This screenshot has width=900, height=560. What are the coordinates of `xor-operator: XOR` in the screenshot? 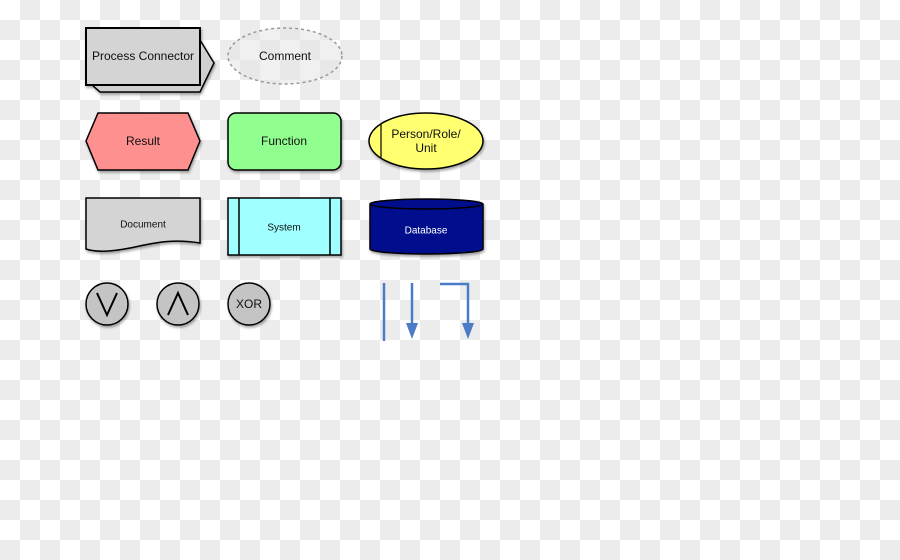 It's located at (249, 304).